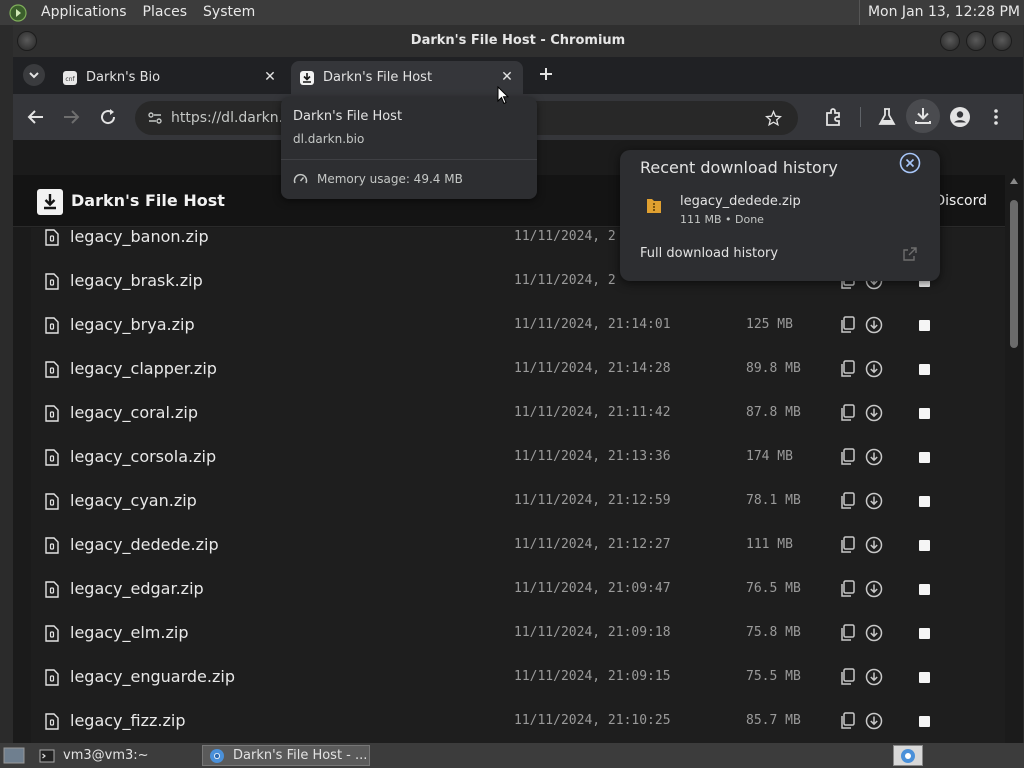 The width and height of the screenshot is (1024, 768). Describe the element at coordinates (36, 117) in the screenshot. I see `back-icon` at that location.